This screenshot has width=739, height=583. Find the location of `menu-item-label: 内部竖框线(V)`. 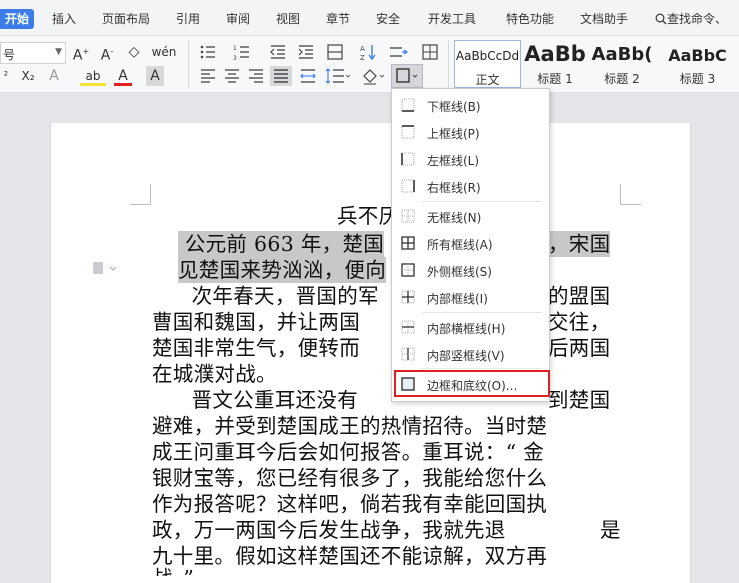

menu-item-label: 内部竖框线(V) is located at coordinates (466, 356).